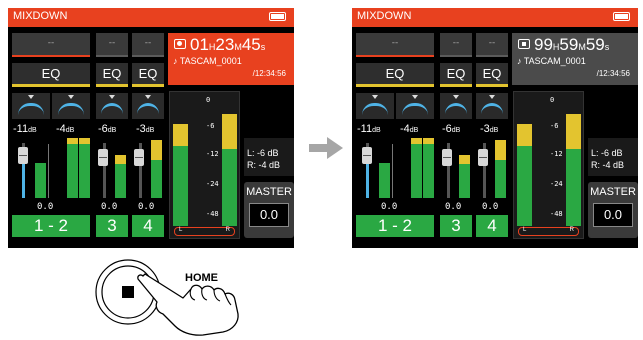 The width and height of the screenshot is (643, 340). Describe the element at coordinates (369, 129) in the screenshot. I see `gain-ch-1: -11dB` at that location.